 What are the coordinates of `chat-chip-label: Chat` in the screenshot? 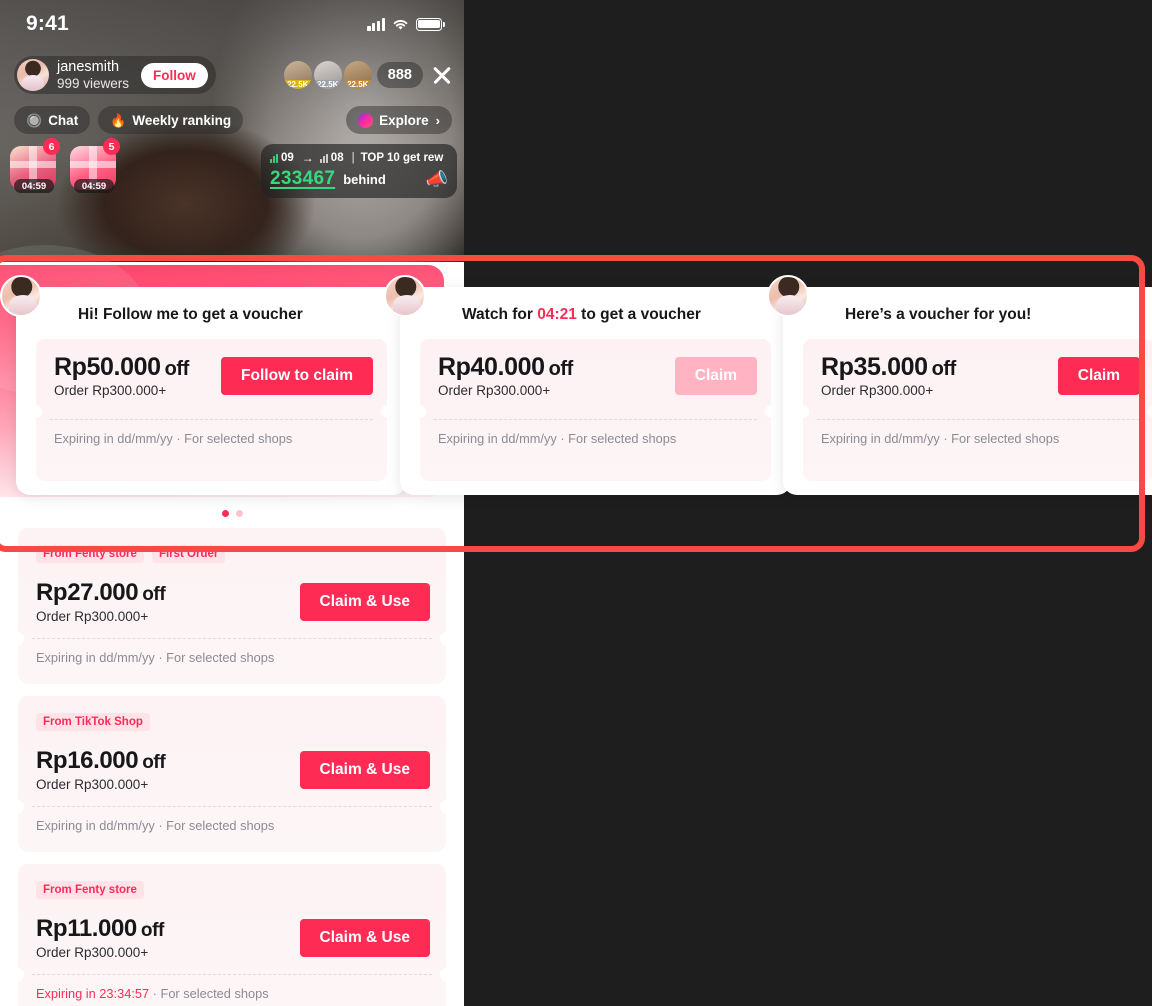 It's located at (63, 120).